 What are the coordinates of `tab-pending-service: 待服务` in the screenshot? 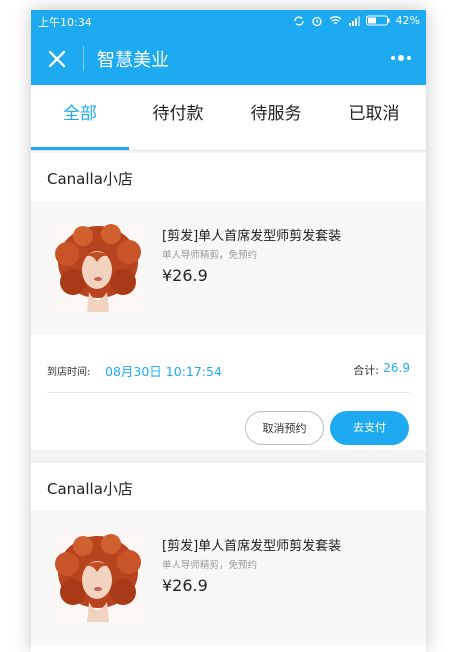 It's located at (276, 117).